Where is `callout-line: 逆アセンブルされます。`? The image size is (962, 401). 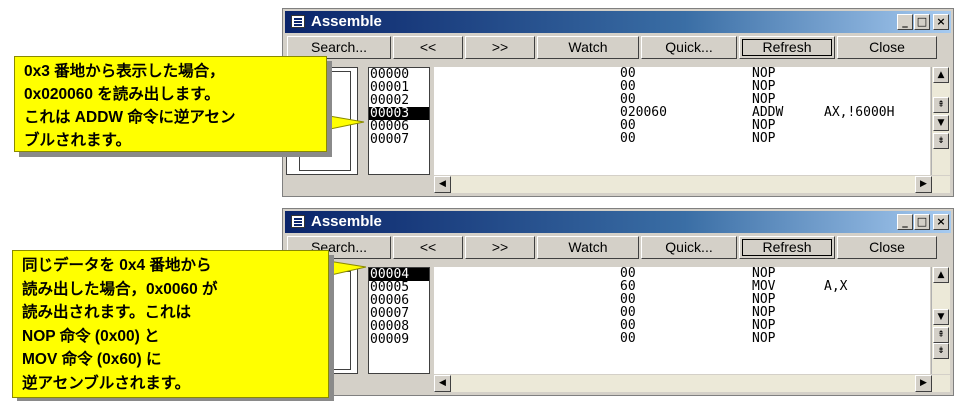 callout-line: 逆アセンブルされます。 is located at coordinates (106, 383).